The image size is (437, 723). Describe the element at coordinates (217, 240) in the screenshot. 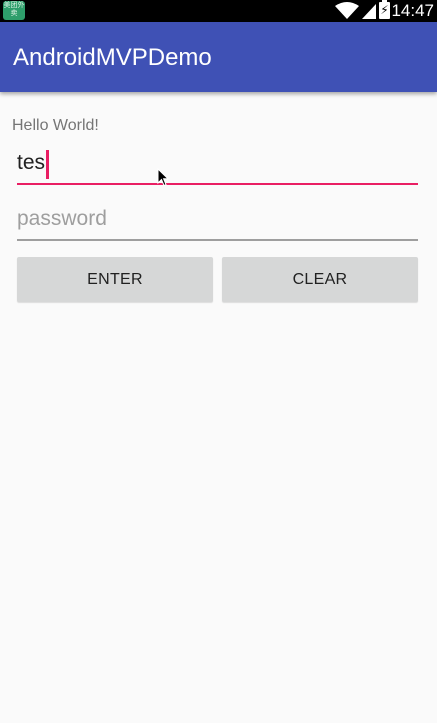

I see `password-underline` at that location.